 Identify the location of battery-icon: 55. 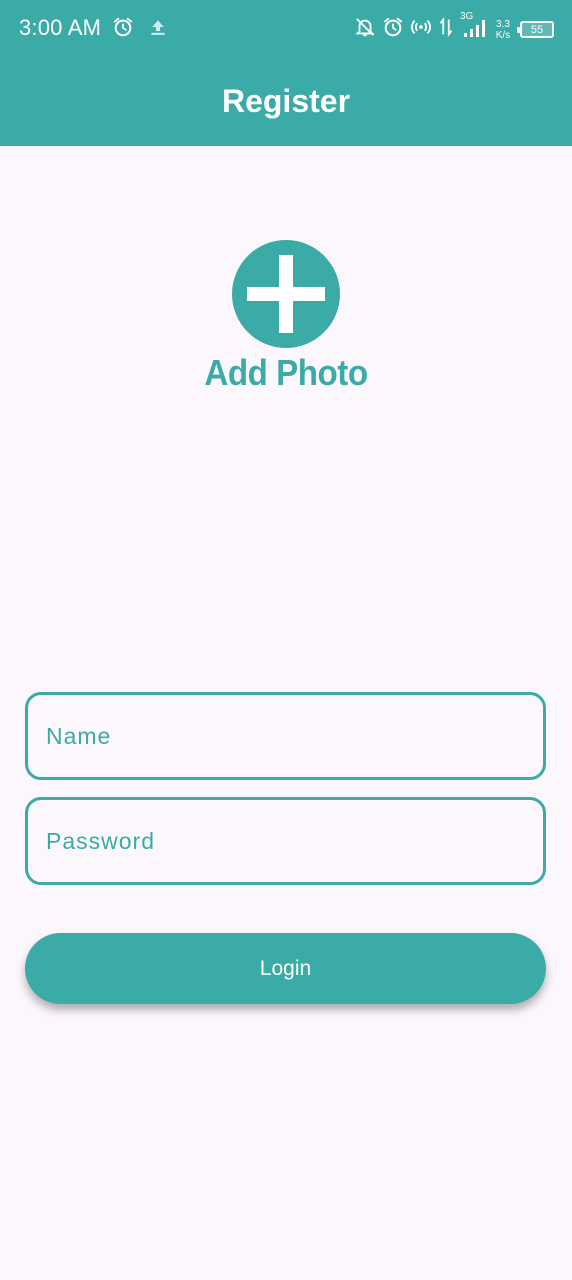
(535, 29).